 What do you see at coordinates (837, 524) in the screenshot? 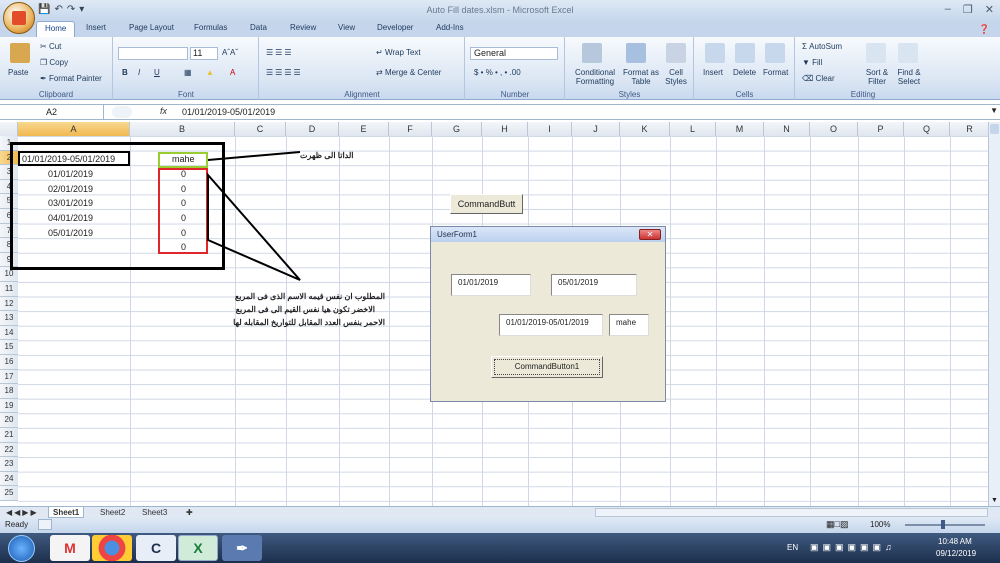
I see `view-buttons-icon: ▦□▨` at bounding box center [837, 524].